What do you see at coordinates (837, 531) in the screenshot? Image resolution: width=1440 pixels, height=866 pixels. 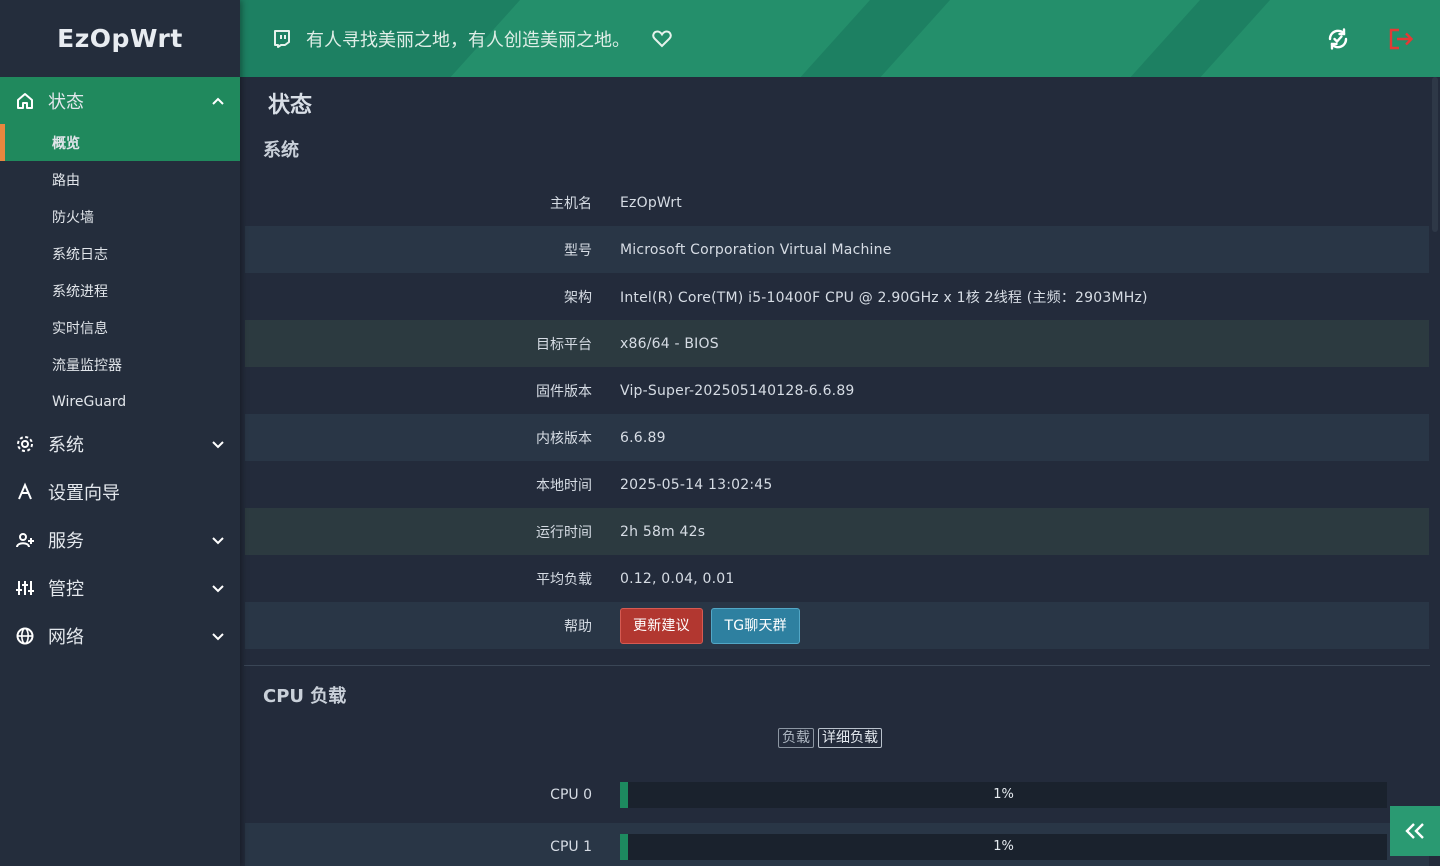 I see `table-row-uptime: 运行时间 2h 58m 42s` at bounding box center [837, 531].